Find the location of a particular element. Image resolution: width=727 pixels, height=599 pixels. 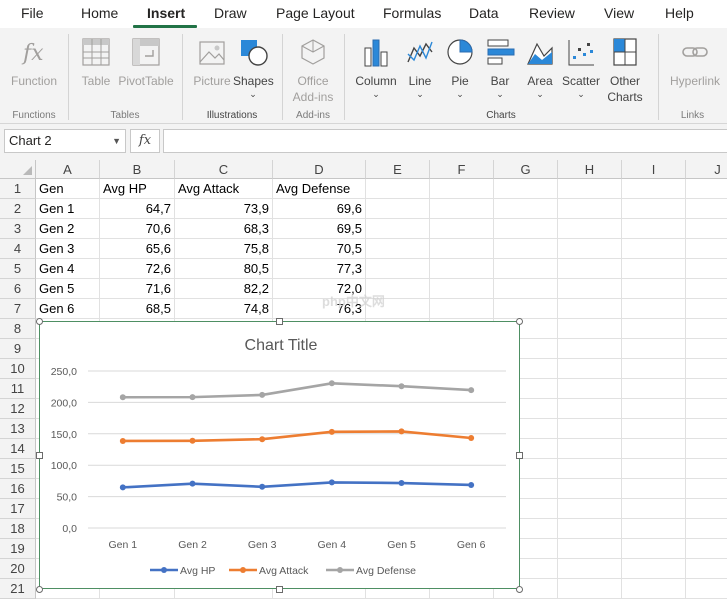

area-chart-button: Area ⌄ is located at coordinates (540, 67).